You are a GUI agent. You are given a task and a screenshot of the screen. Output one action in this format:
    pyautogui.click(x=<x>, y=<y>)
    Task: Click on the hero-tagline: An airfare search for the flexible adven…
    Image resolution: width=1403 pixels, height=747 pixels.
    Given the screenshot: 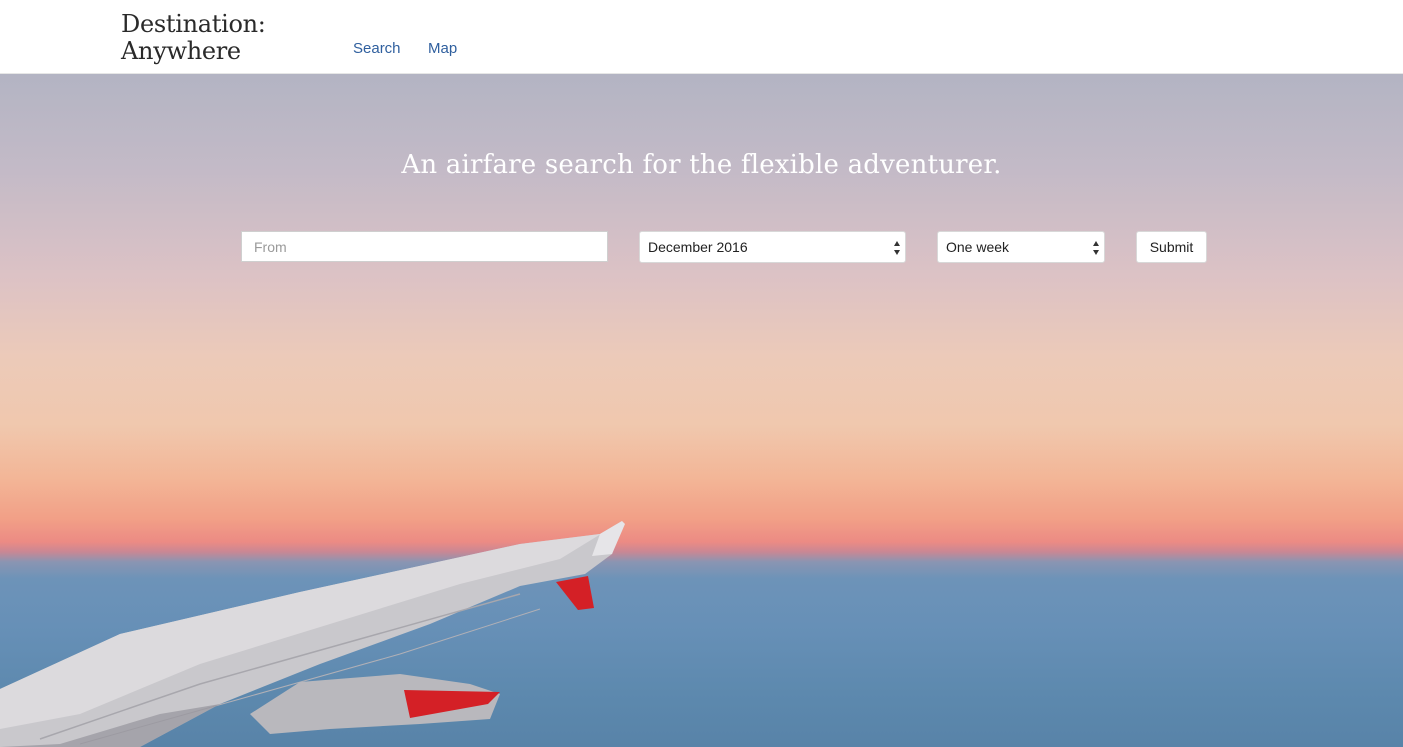 What is the action you would take?
    pyautogui.click(x=701, y=165)
    